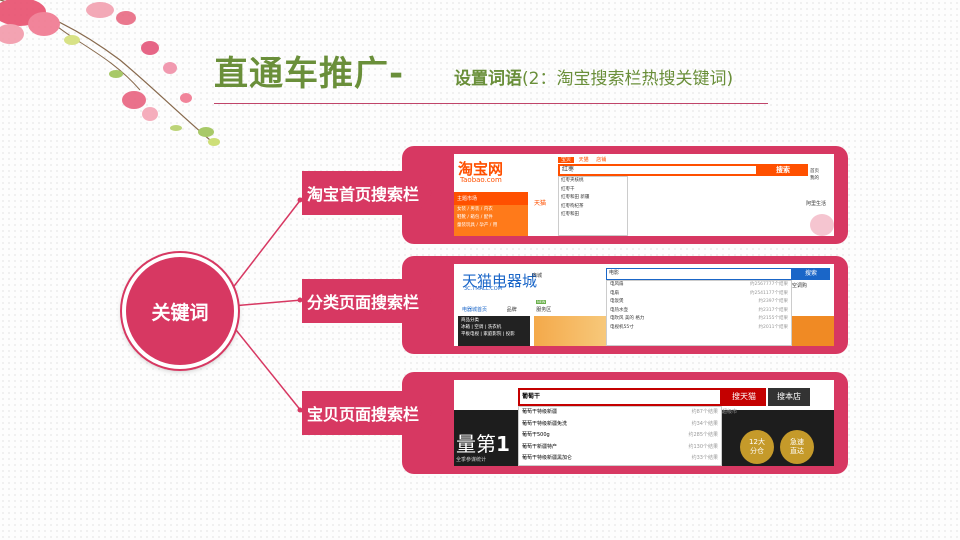 This screenshot has width=960, height=540. What do you see at coordinates (729, 411) in the screenshot?
I see `supermarket-link: 超级市` at bounding box center [729, 411].